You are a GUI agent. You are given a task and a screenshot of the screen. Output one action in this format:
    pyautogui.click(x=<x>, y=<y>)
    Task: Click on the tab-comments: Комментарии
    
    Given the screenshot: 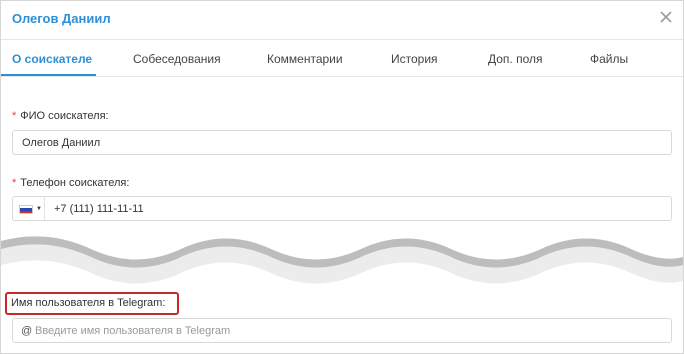 What is the action you would take?
    pyautogui.click(x=305, y=59)
    